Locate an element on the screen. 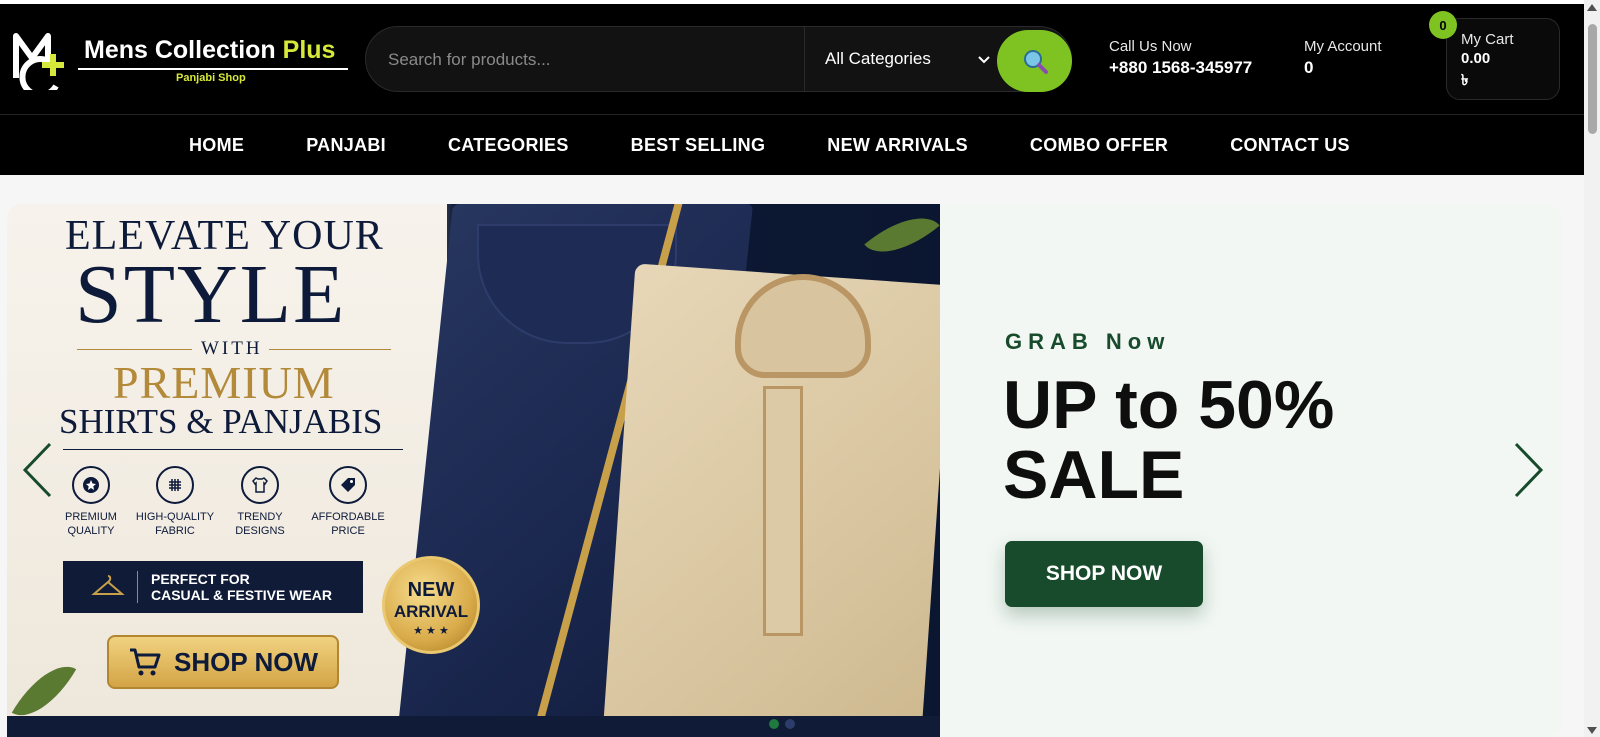 Image resolution: width=1600 pixels, height=737 pixels. fabric-grid-icon is located at coordinates (175, 485).